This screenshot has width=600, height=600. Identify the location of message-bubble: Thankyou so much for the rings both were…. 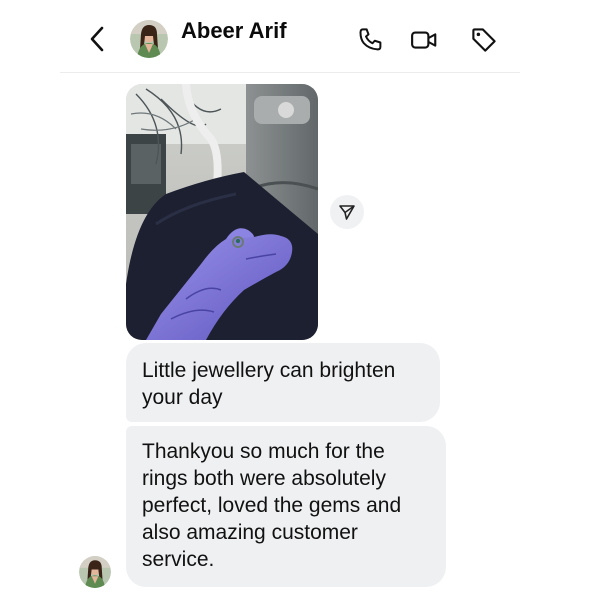
(286, 506).